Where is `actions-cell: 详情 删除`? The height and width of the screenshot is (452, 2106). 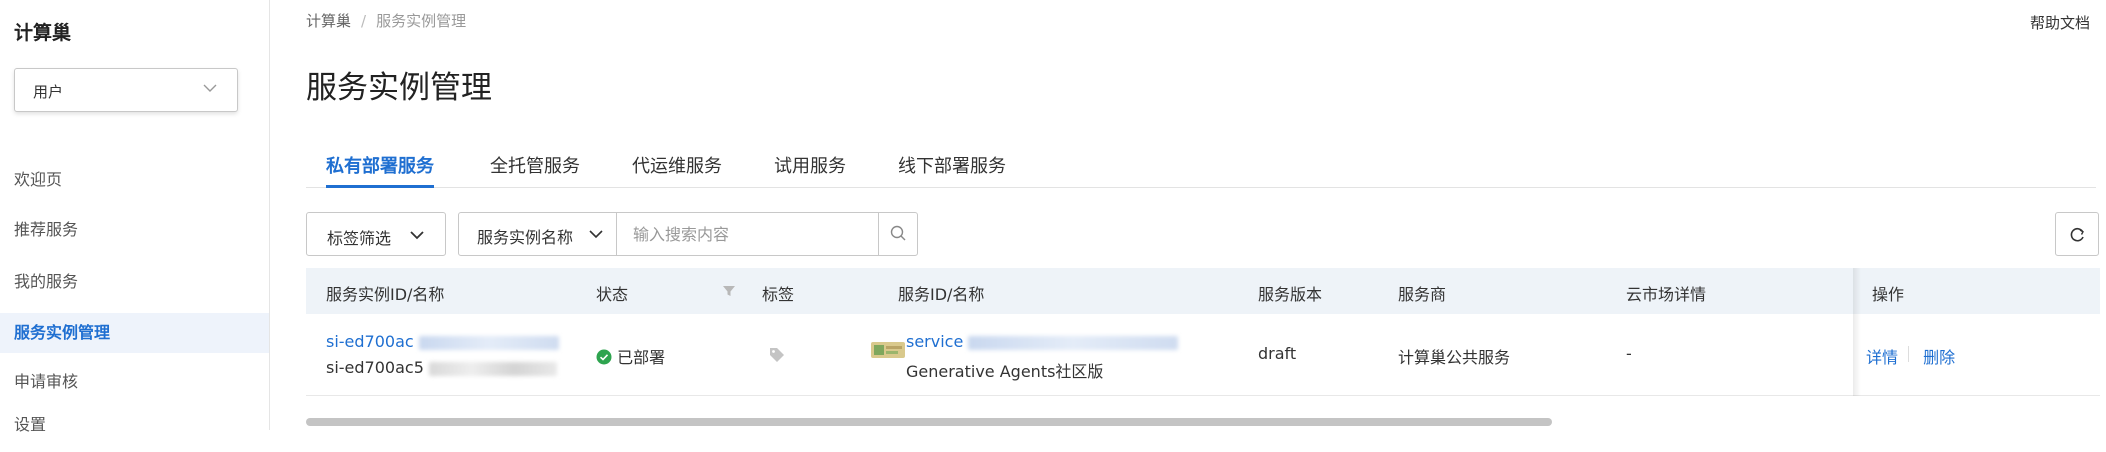
actions-cell: 详情 删除 is located at coordinates (1910, 356).